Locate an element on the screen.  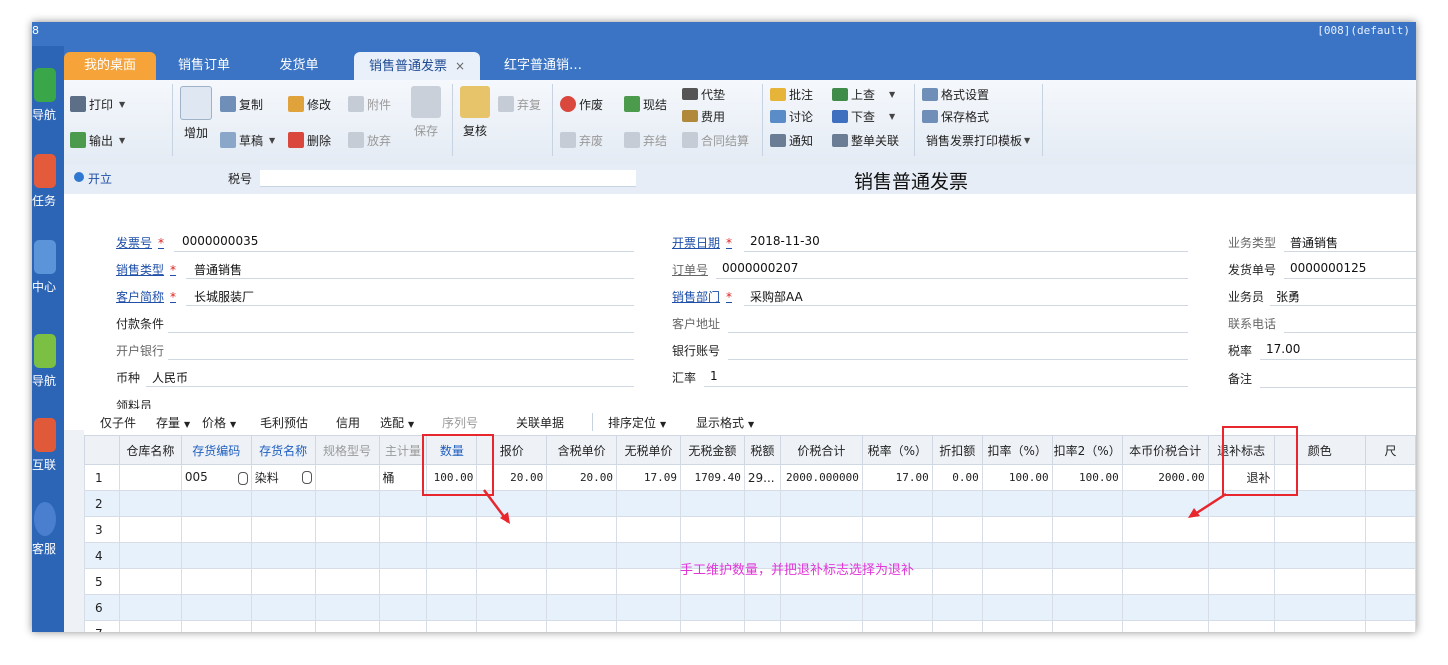
col-discount: 折扣额 is located at coordinates (957, 450).